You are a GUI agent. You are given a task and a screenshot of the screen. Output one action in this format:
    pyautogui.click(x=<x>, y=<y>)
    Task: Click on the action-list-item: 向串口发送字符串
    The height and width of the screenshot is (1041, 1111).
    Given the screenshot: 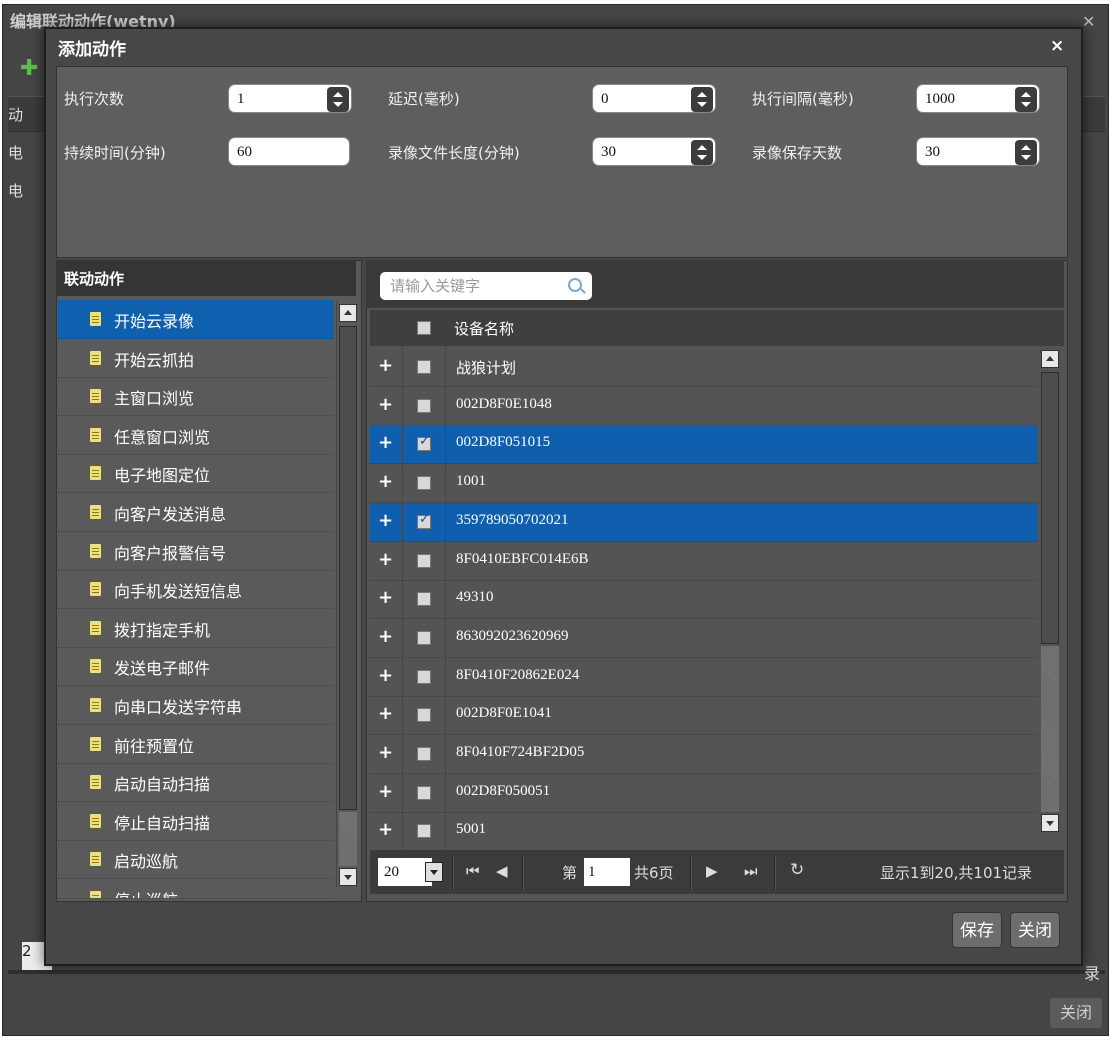 What is the action you would take?
    pyautogui.click(x=196, y=705)
    